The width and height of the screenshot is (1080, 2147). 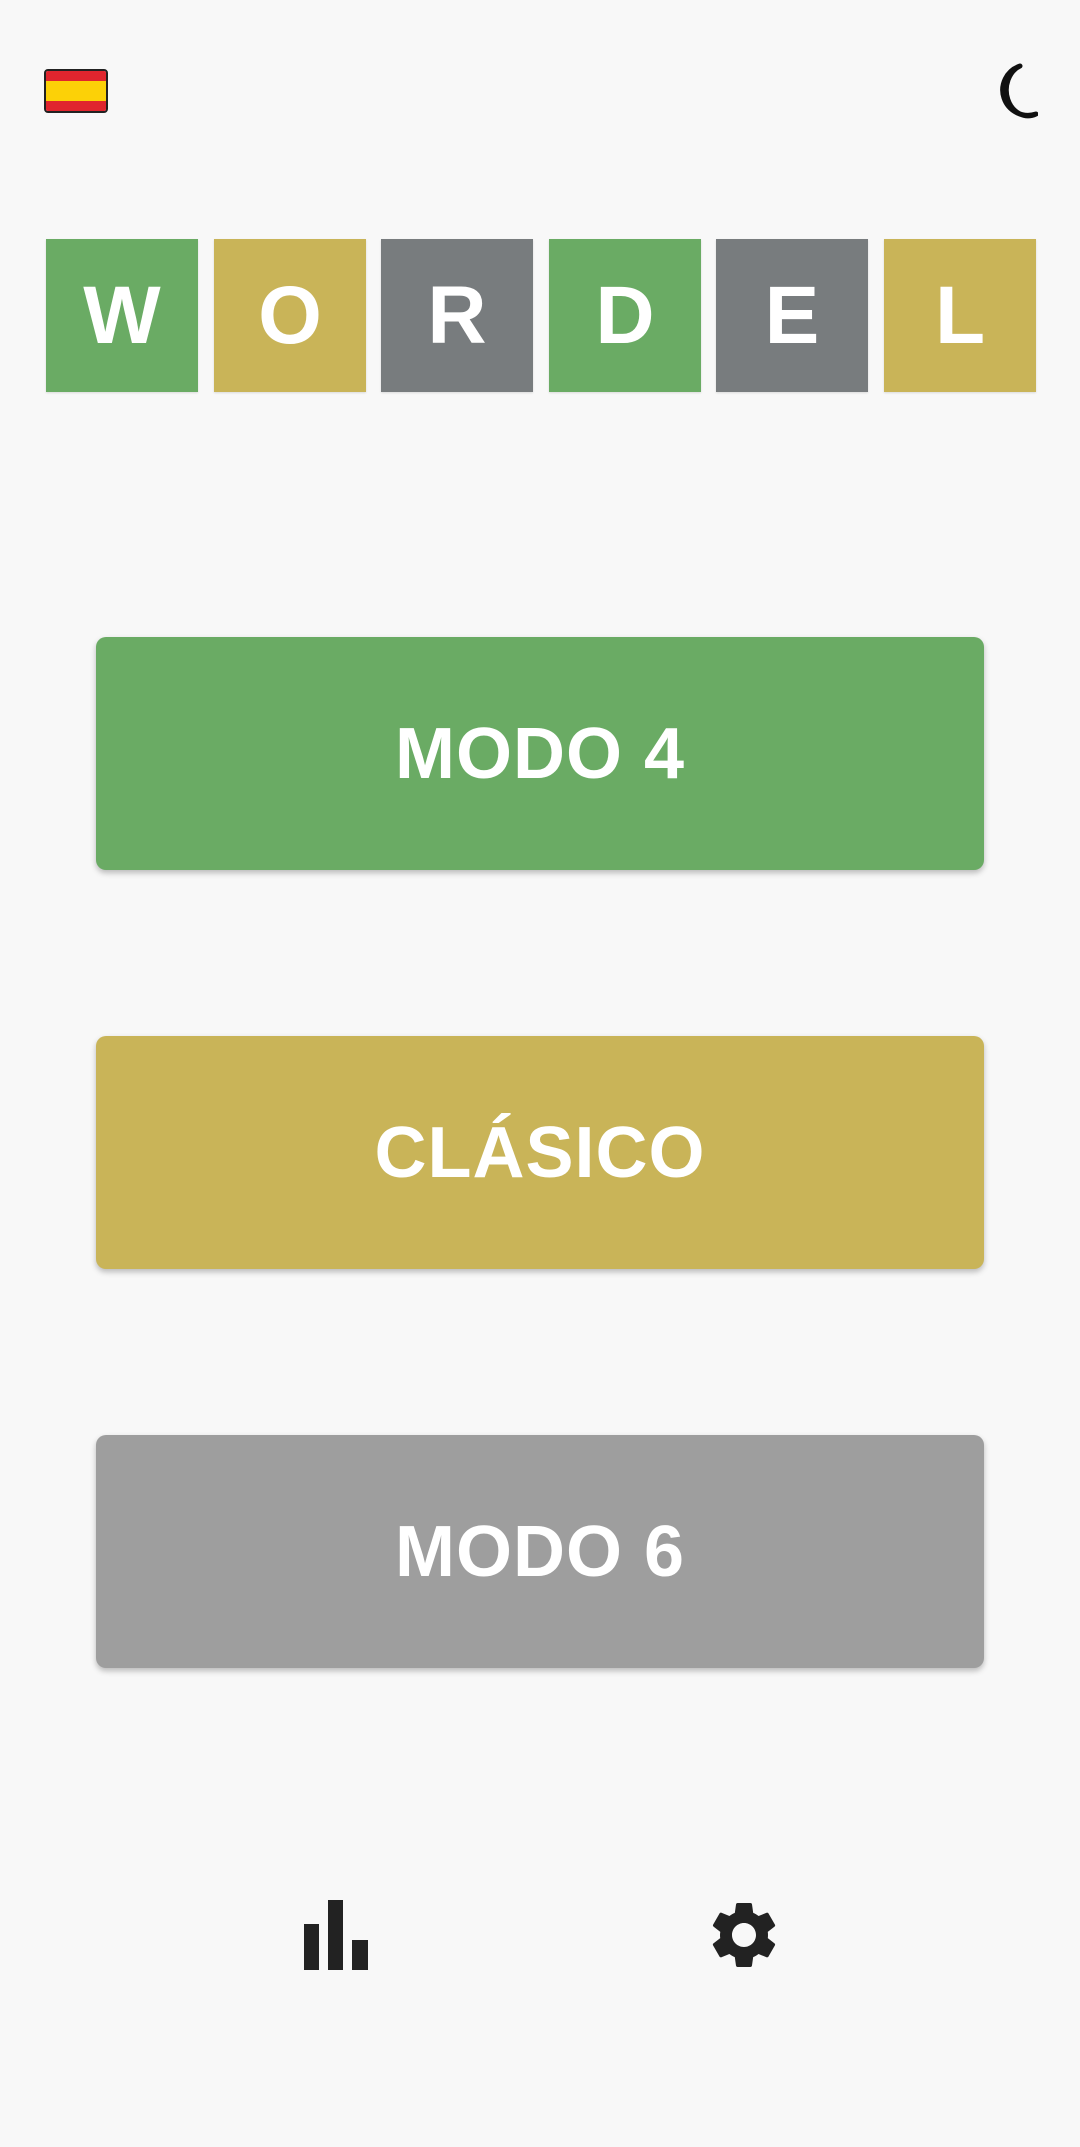 I want to click on title-tile: W, so click(x=122, y=315).